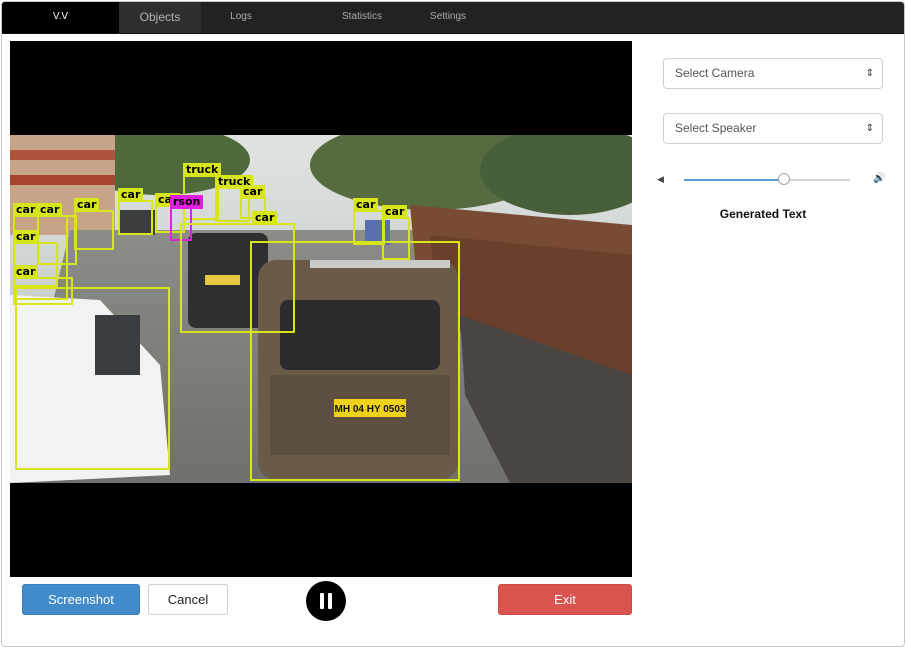 This screenshot has height=648, width=906. What do you see at coordinates (716, 128) in the screenshot?
I see `speaker-select-placeholder: Select Speaker` at bounding box center [716, 128].